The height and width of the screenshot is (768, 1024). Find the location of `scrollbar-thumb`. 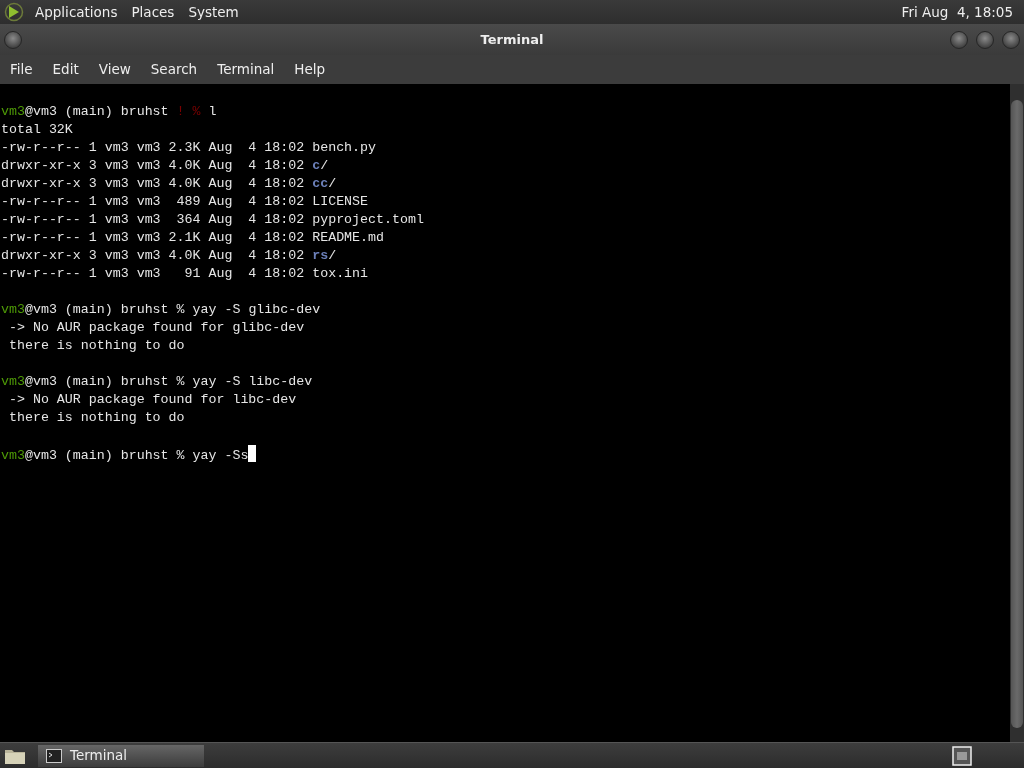

scrollbar-thumb is located at coordinates (1017, 414).